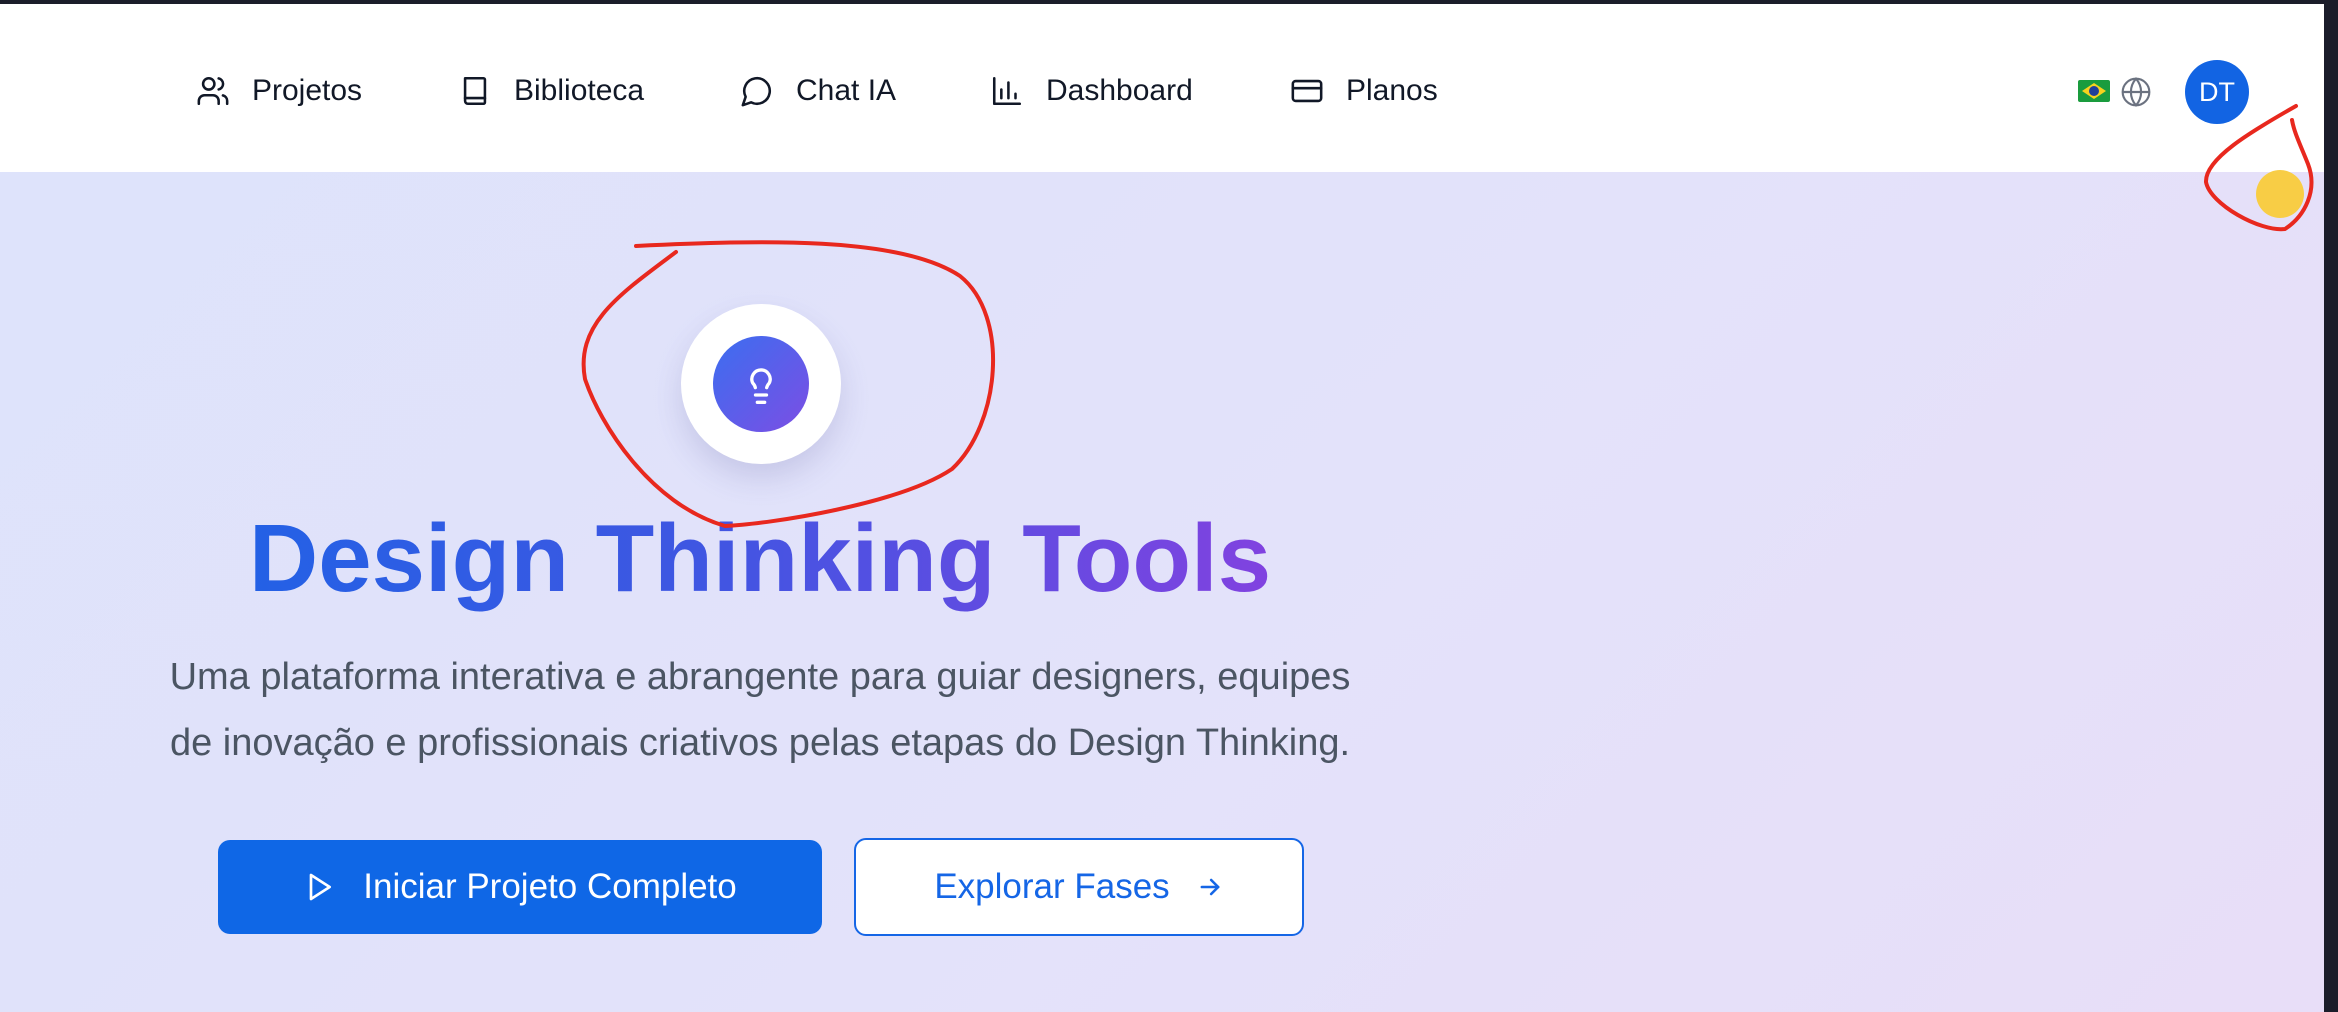  Describe the element at coordinates (756, 91) in the screenshot. I see `chat-bubble-icon` at that location.